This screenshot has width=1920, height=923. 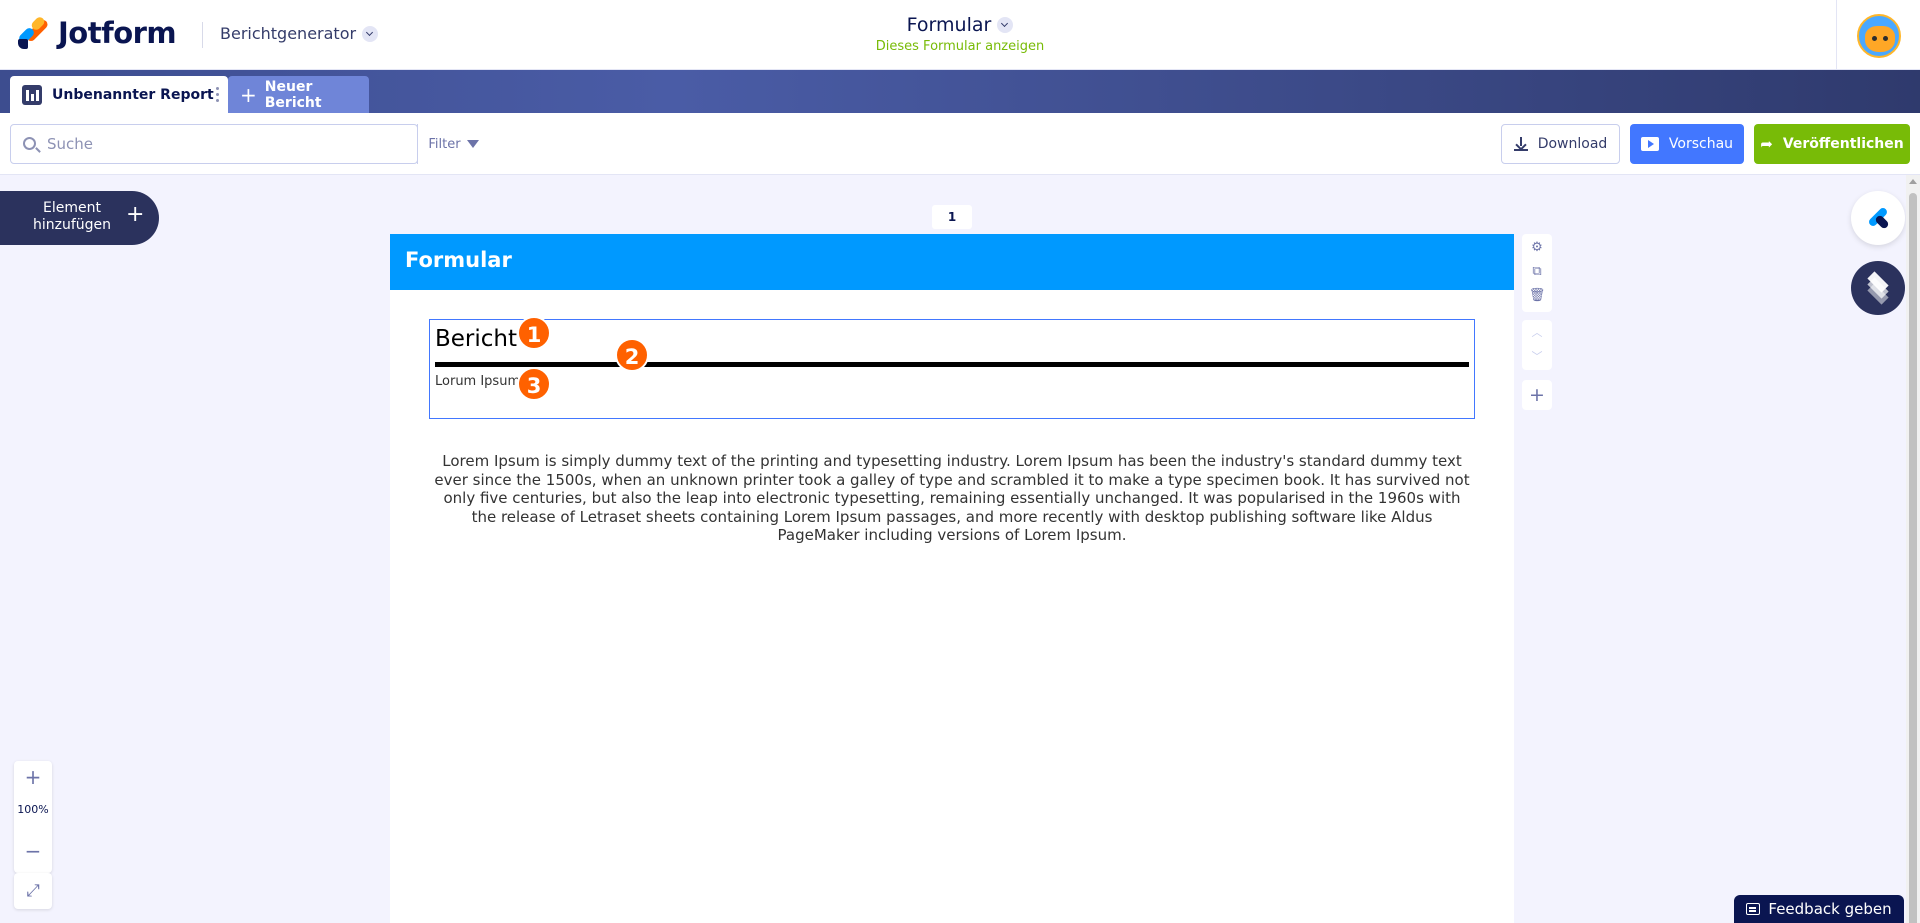 What do you see at coordinates (477, 381) in the screenshot?
I see `report-subtext: Lorum Ipsum` at bounding box center [477, 381].